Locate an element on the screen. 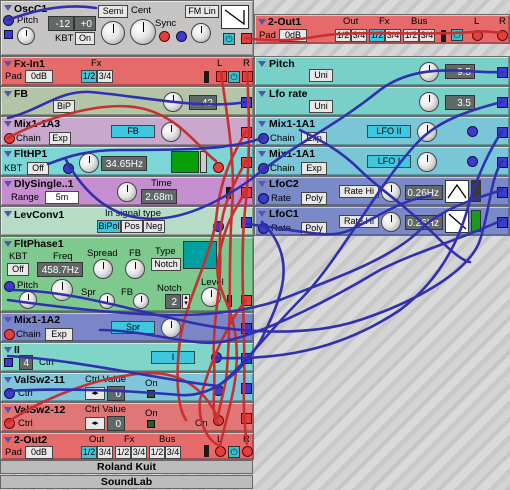 Image resolution: width=510 pixels, height=490 pixels. fb-mod-knob is located at coordinates (141, 301).